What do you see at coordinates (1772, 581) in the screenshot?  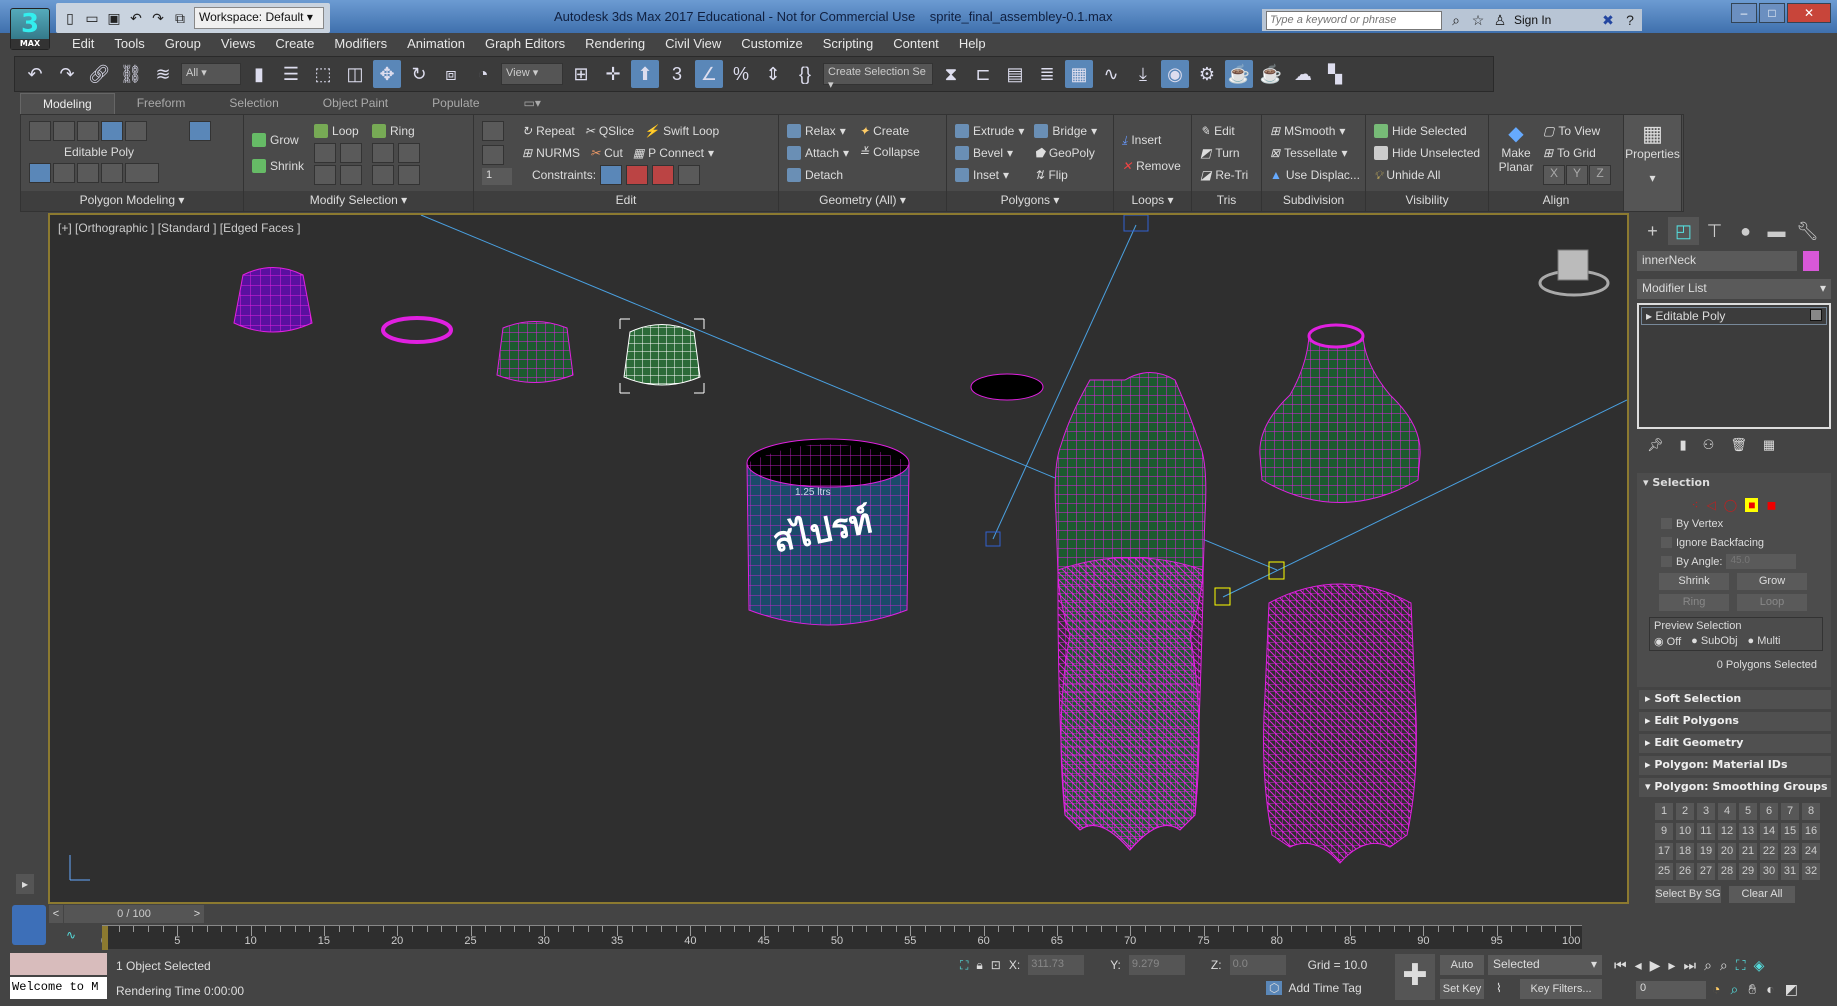 I see `grow-button: Grow` at bounding box center [1772, 581].